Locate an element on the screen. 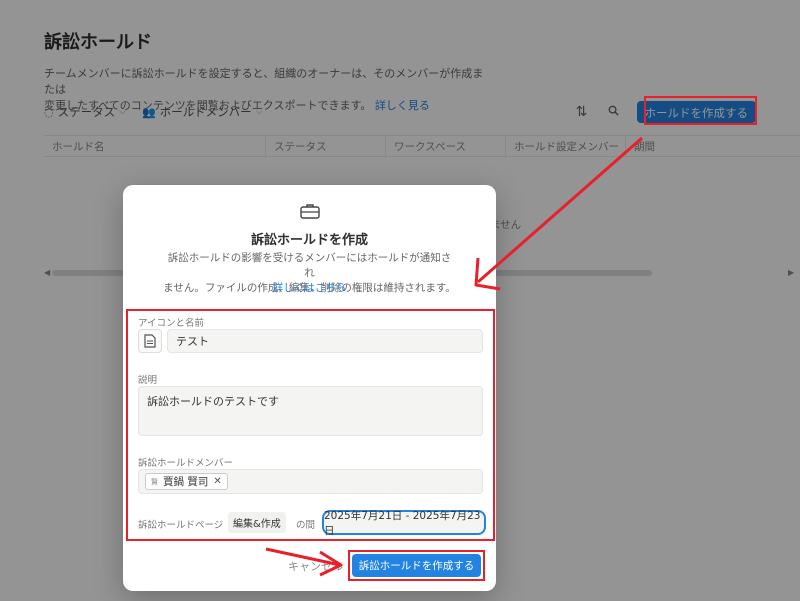 The height and width of the screenshot is (601, 800). avatar: 賢 is located at coordinates (154, 481).